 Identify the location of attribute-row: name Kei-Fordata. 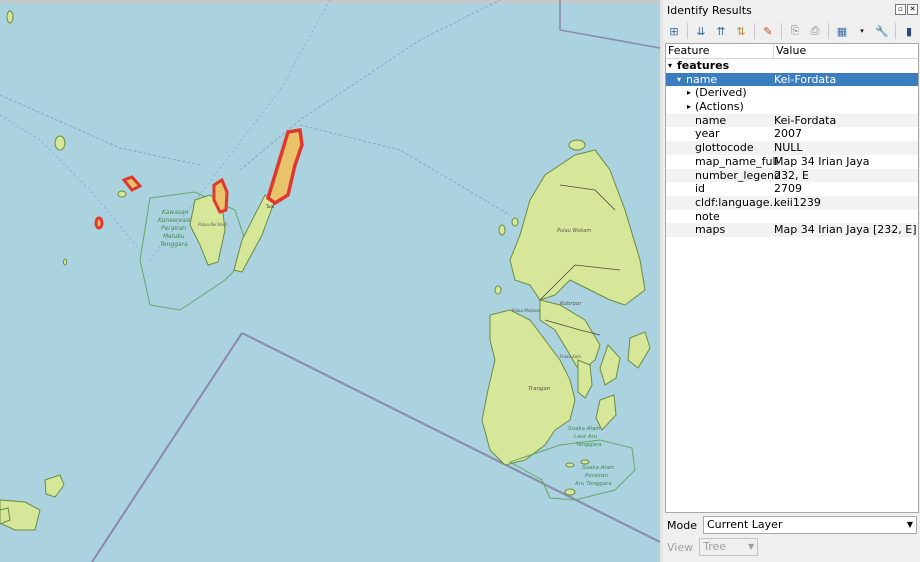
(792, 120).